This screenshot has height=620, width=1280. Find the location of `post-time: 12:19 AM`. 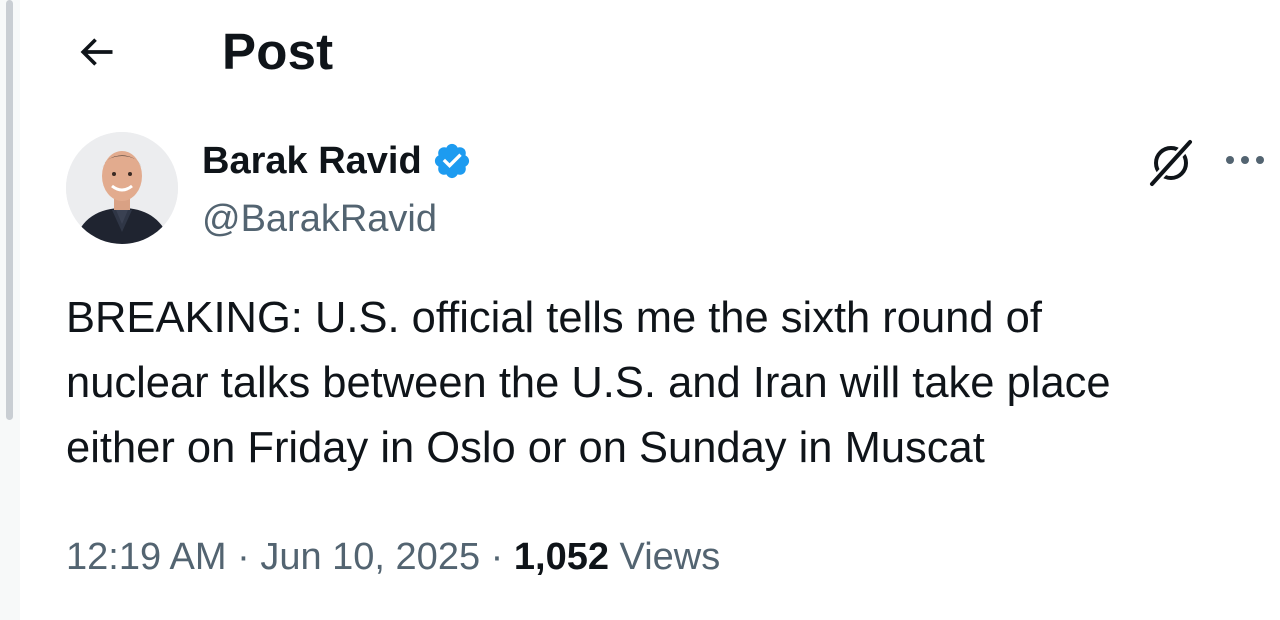

post-time: 12:19 AM is located at coordinates (146, 557).